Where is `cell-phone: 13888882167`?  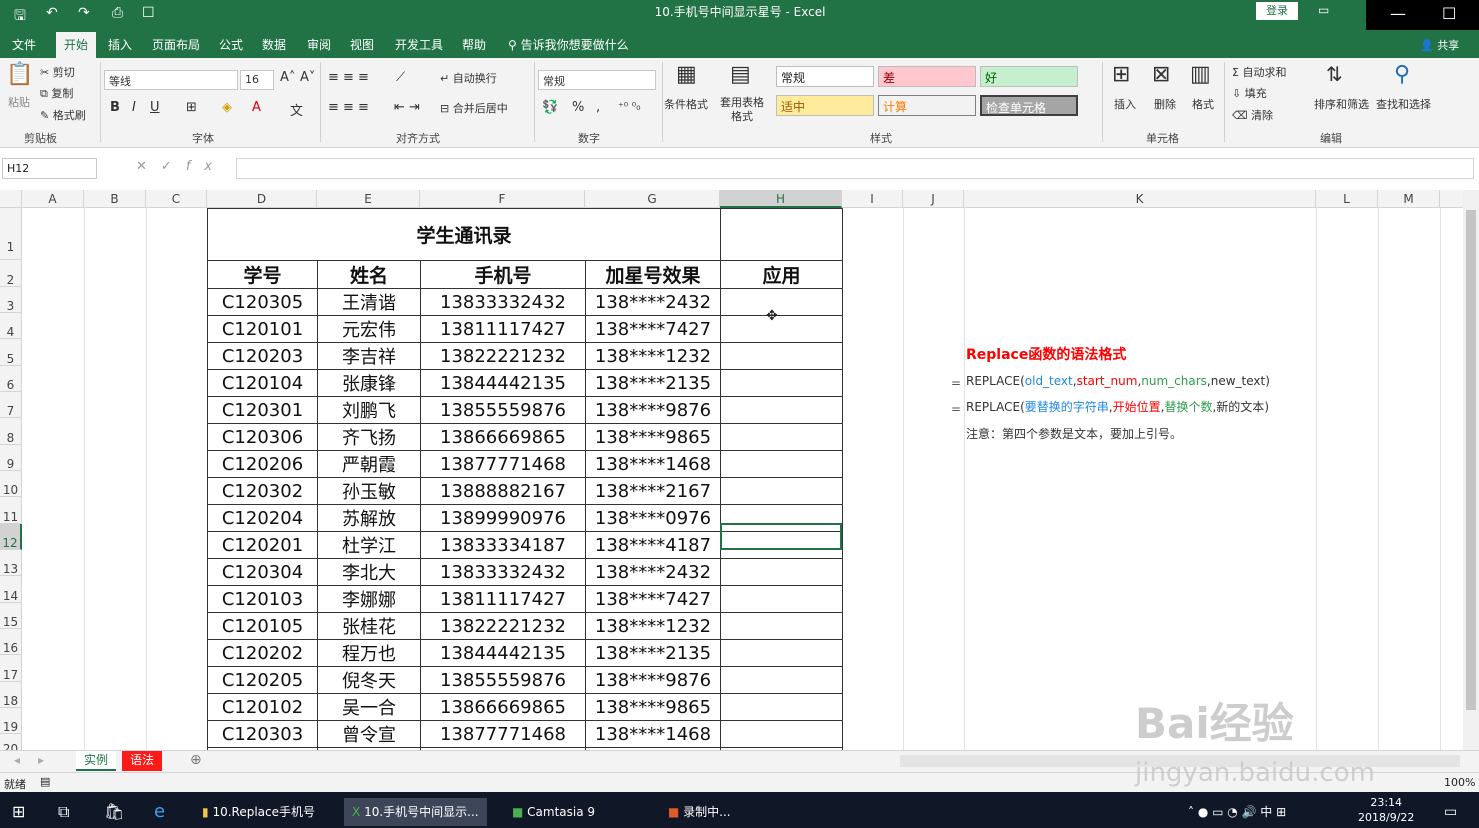
cell-phone: 13888882167 is located at coordinates (503, 491).